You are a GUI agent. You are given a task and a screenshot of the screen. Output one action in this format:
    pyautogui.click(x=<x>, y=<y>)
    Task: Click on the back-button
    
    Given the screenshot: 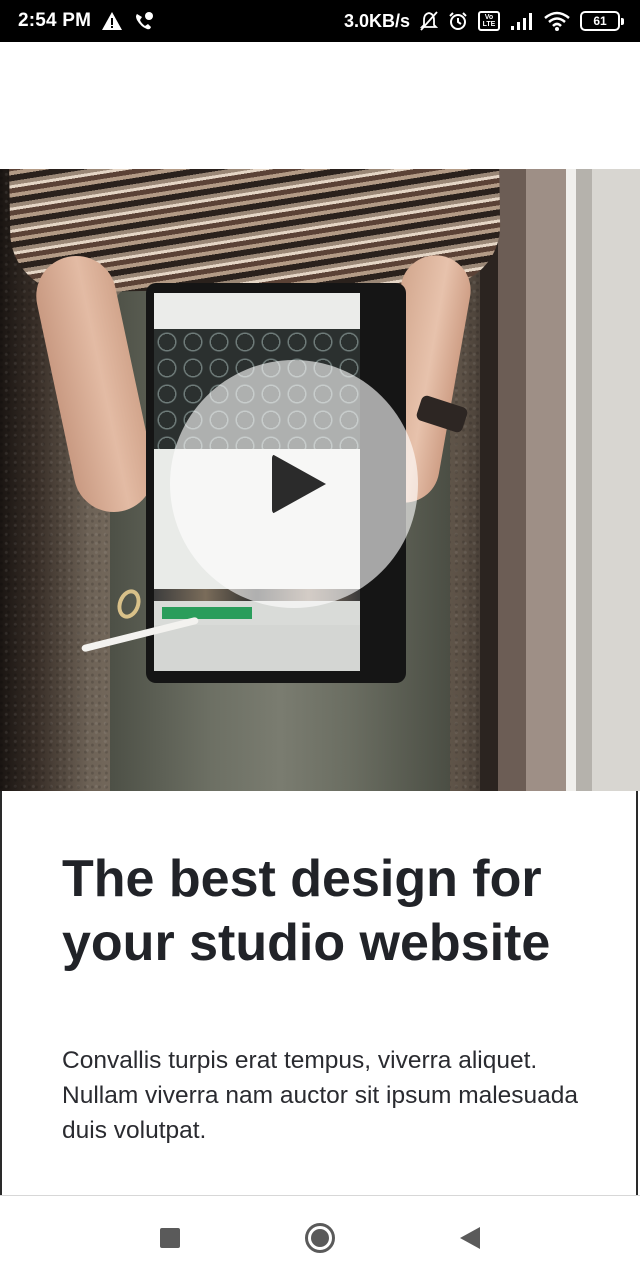 What is the action you would take?
    pyautogui.click(x=470, y=1238)
    